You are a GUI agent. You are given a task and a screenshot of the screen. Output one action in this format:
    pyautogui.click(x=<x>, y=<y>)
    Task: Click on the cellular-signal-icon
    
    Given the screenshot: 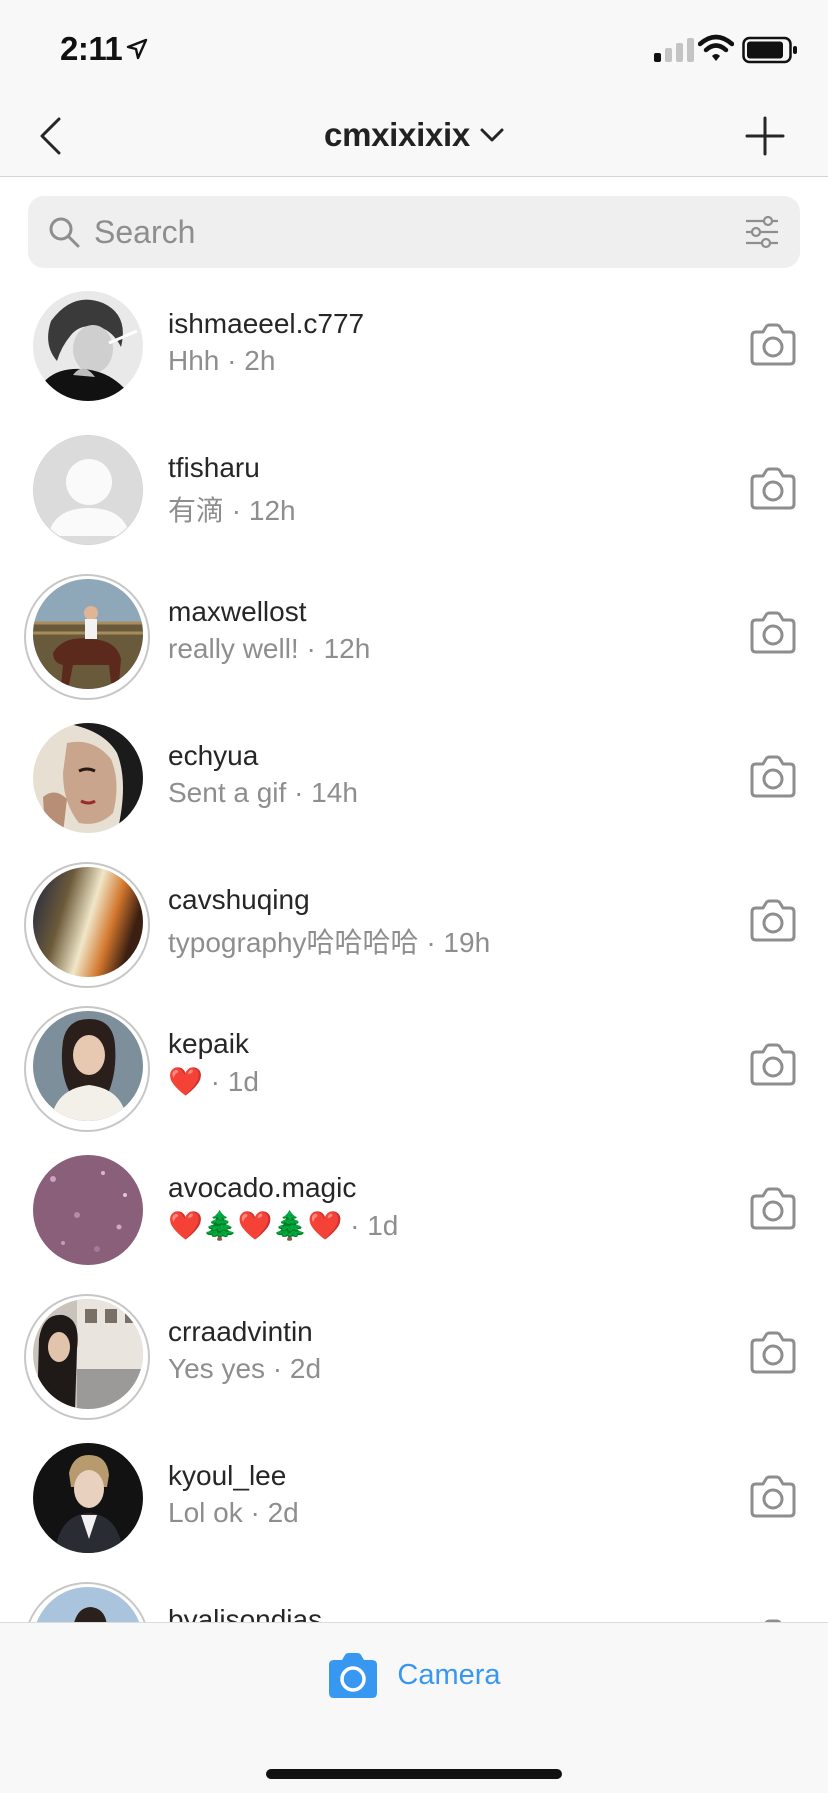 What is the action you would take?
    pyautogui.click(x=674, y=50)
    